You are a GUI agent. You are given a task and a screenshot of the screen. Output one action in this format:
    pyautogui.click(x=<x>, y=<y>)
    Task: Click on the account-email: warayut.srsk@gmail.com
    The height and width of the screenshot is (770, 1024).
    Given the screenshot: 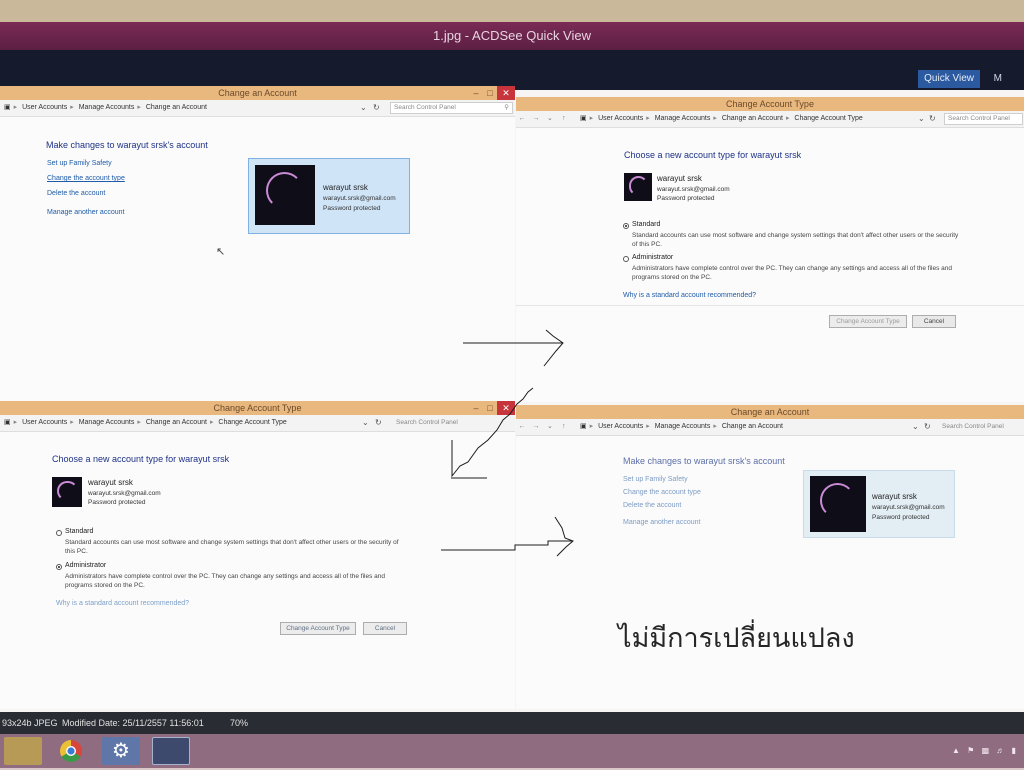 What is the action you would take?
    pyautogui.click(x=908, y=507)
    